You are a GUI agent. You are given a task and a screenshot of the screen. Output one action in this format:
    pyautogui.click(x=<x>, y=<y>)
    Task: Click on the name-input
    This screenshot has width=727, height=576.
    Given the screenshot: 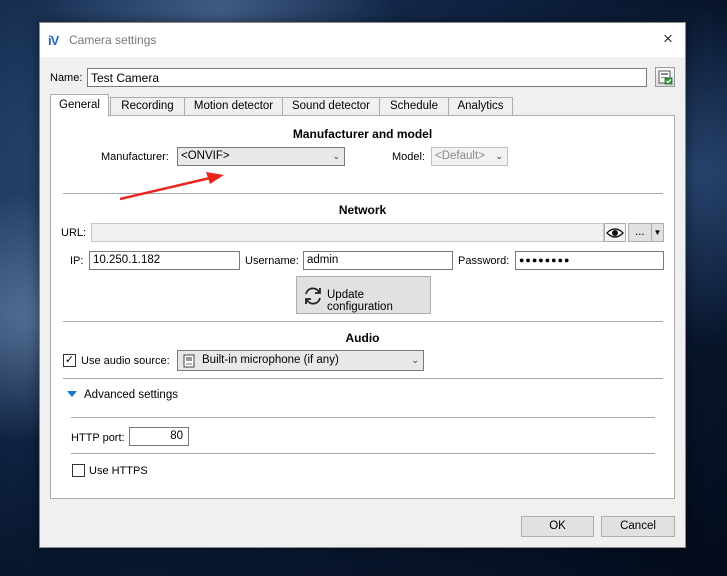 What is the action you would take?
    pyautogui.click(x=367, y=77)
    